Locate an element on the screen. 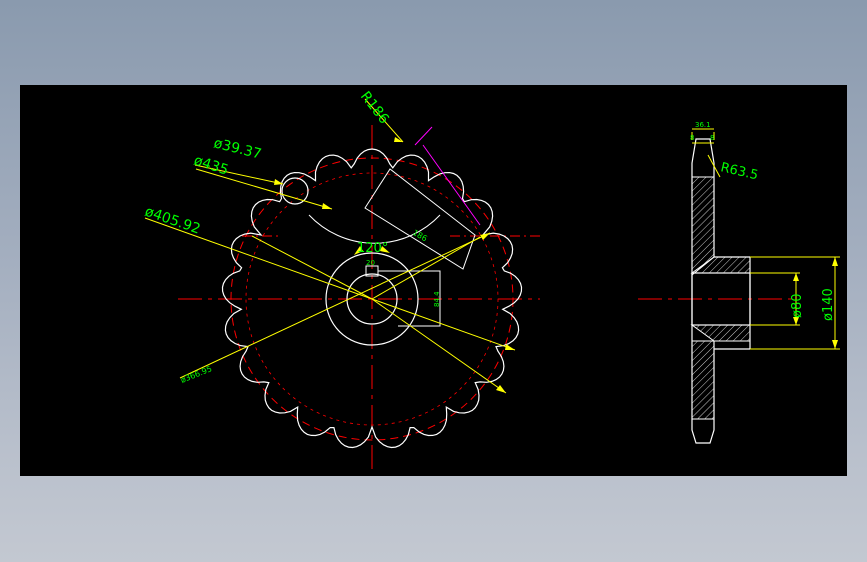 This screenshot has height=562, width=867. dim-key-width: 20 is located at coordinates (370, 263).